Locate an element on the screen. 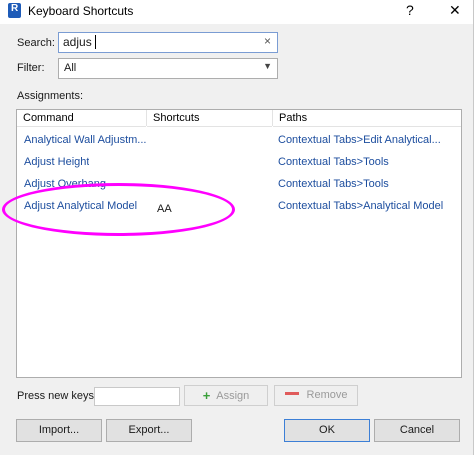  filter-value: All is located at coordinates (70, 68).